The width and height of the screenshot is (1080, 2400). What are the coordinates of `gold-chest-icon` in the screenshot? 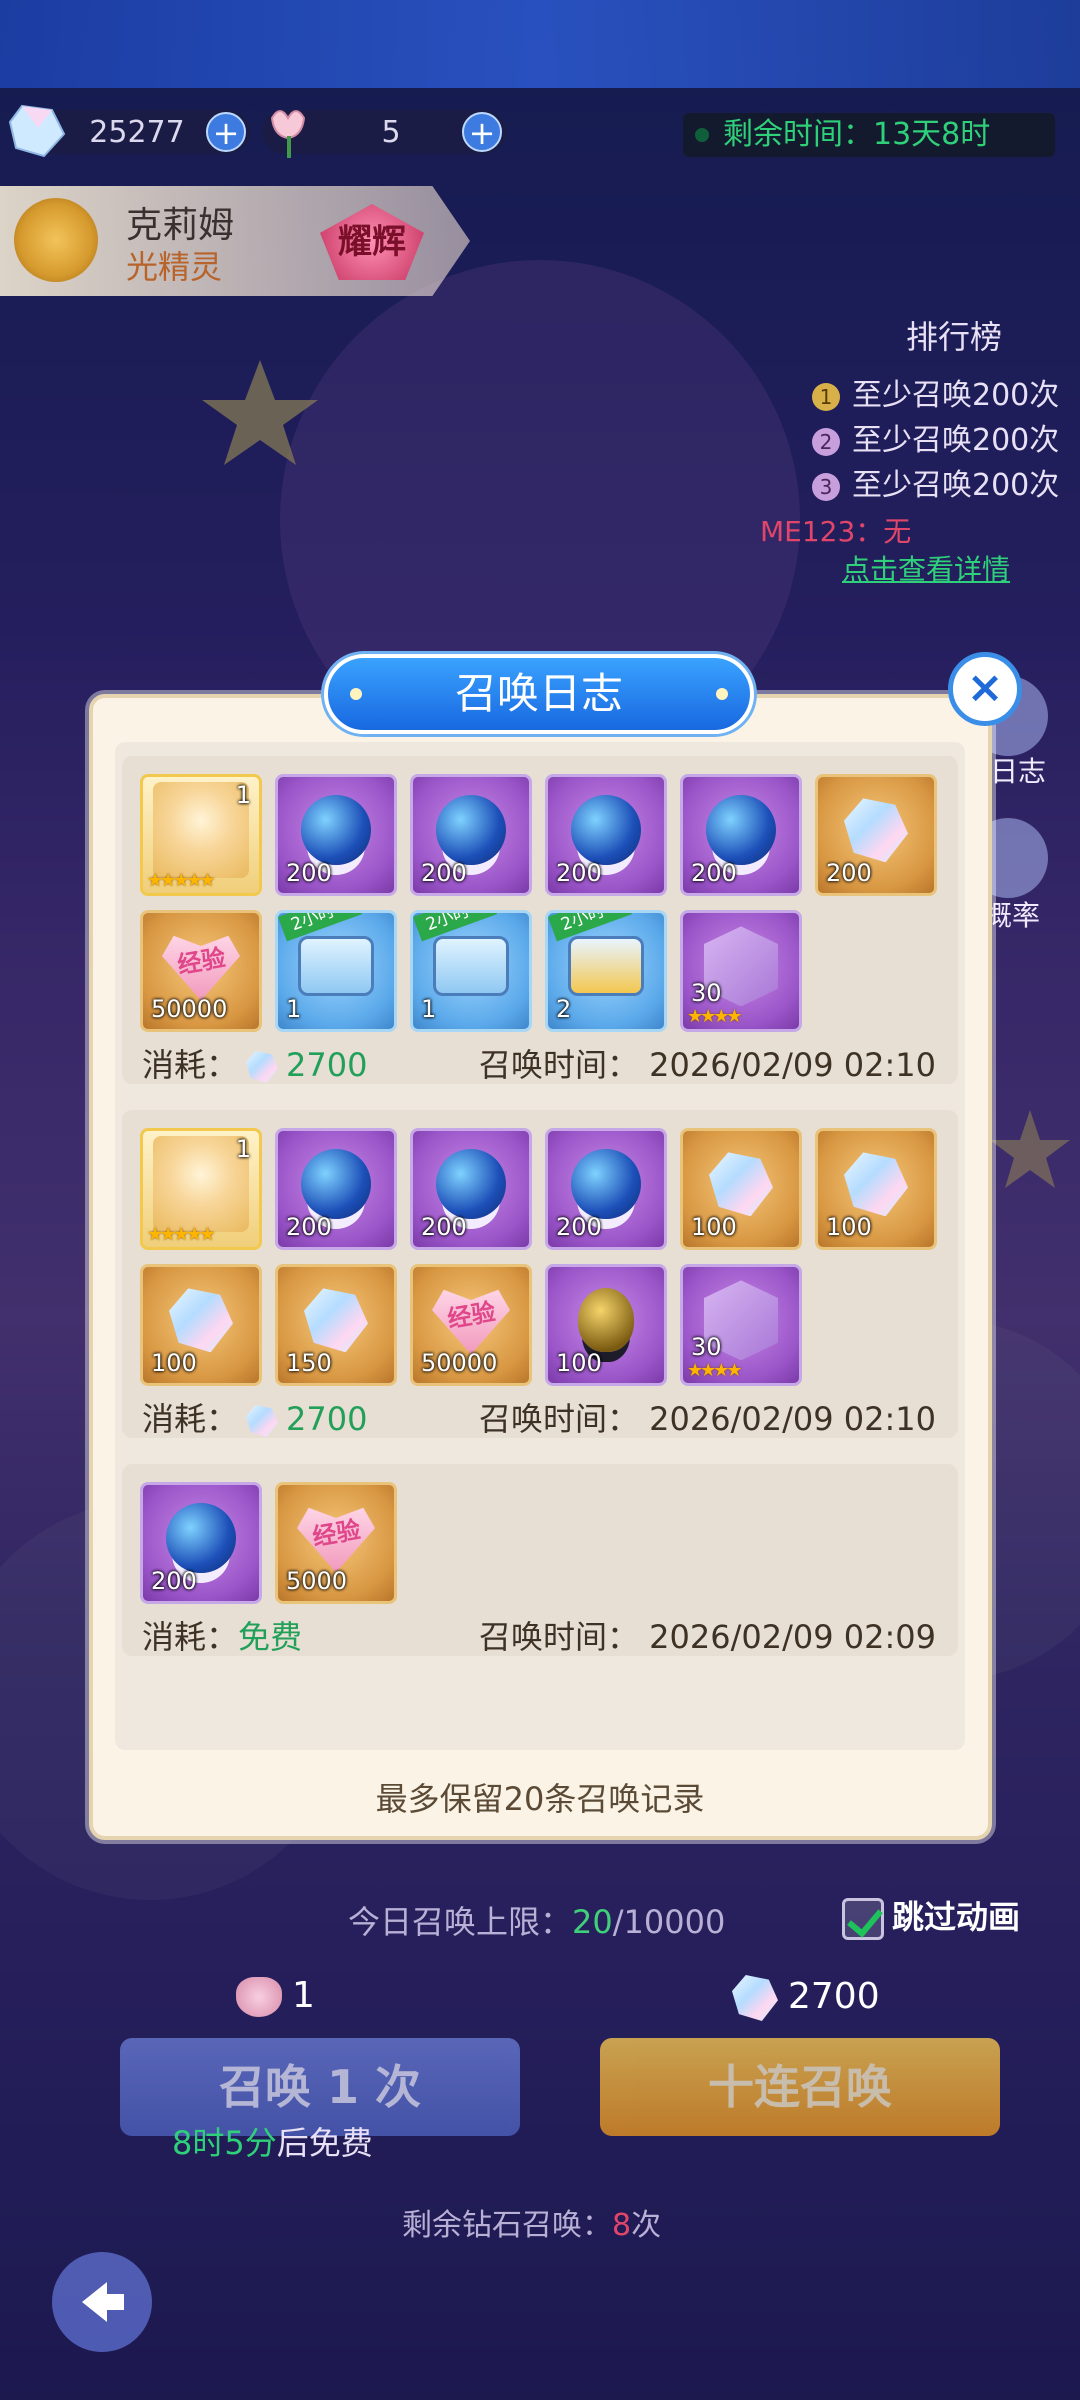 It's located at (606, 966).